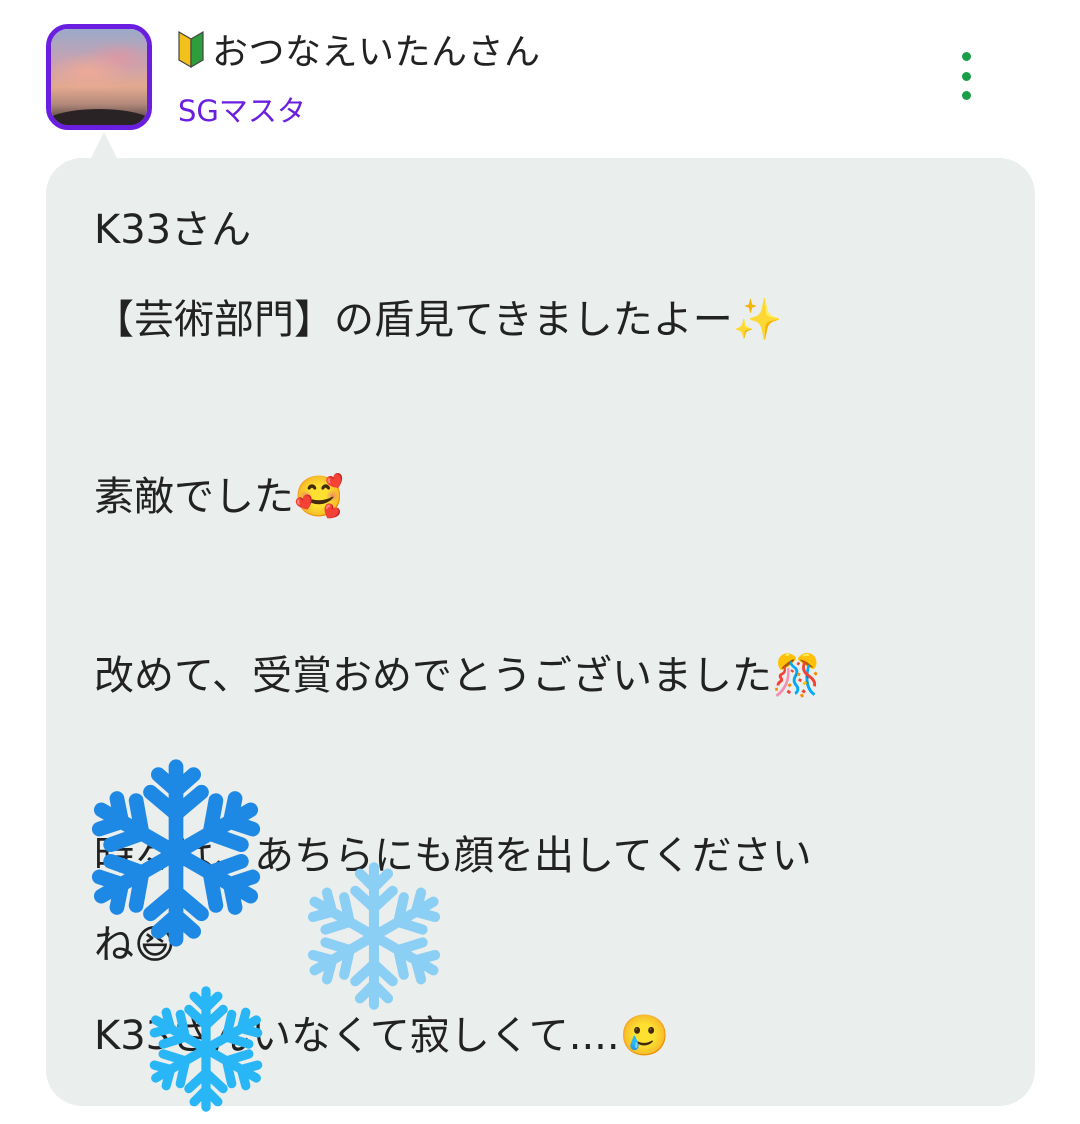 This screenshot has height=1124, width=1080. I want to click on beginner-mark-icon, so click(191, 49).